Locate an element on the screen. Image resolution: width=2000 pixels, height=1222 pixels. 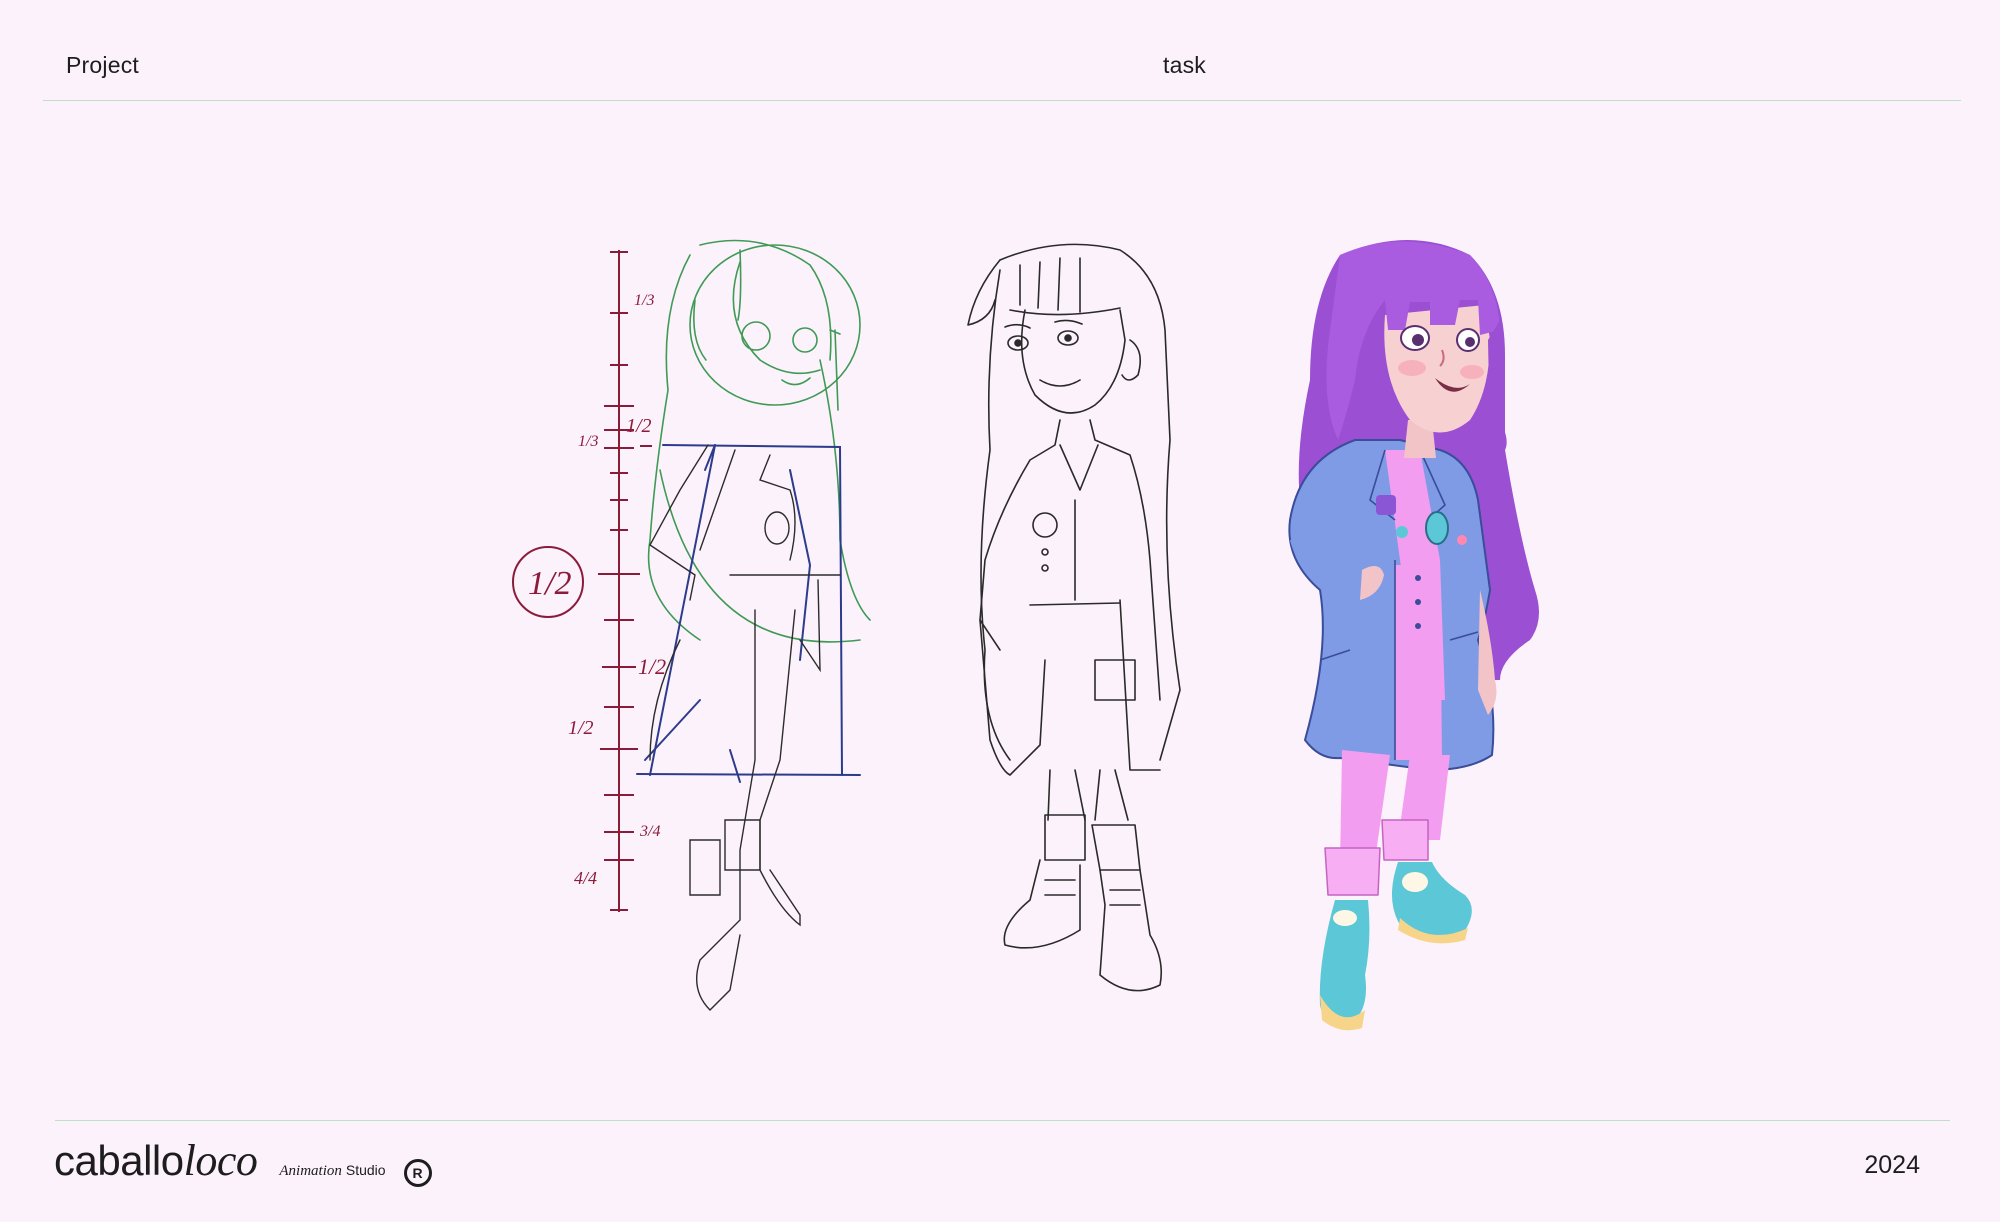
year-label: 2024 is located at coordinates (1892, 1165).